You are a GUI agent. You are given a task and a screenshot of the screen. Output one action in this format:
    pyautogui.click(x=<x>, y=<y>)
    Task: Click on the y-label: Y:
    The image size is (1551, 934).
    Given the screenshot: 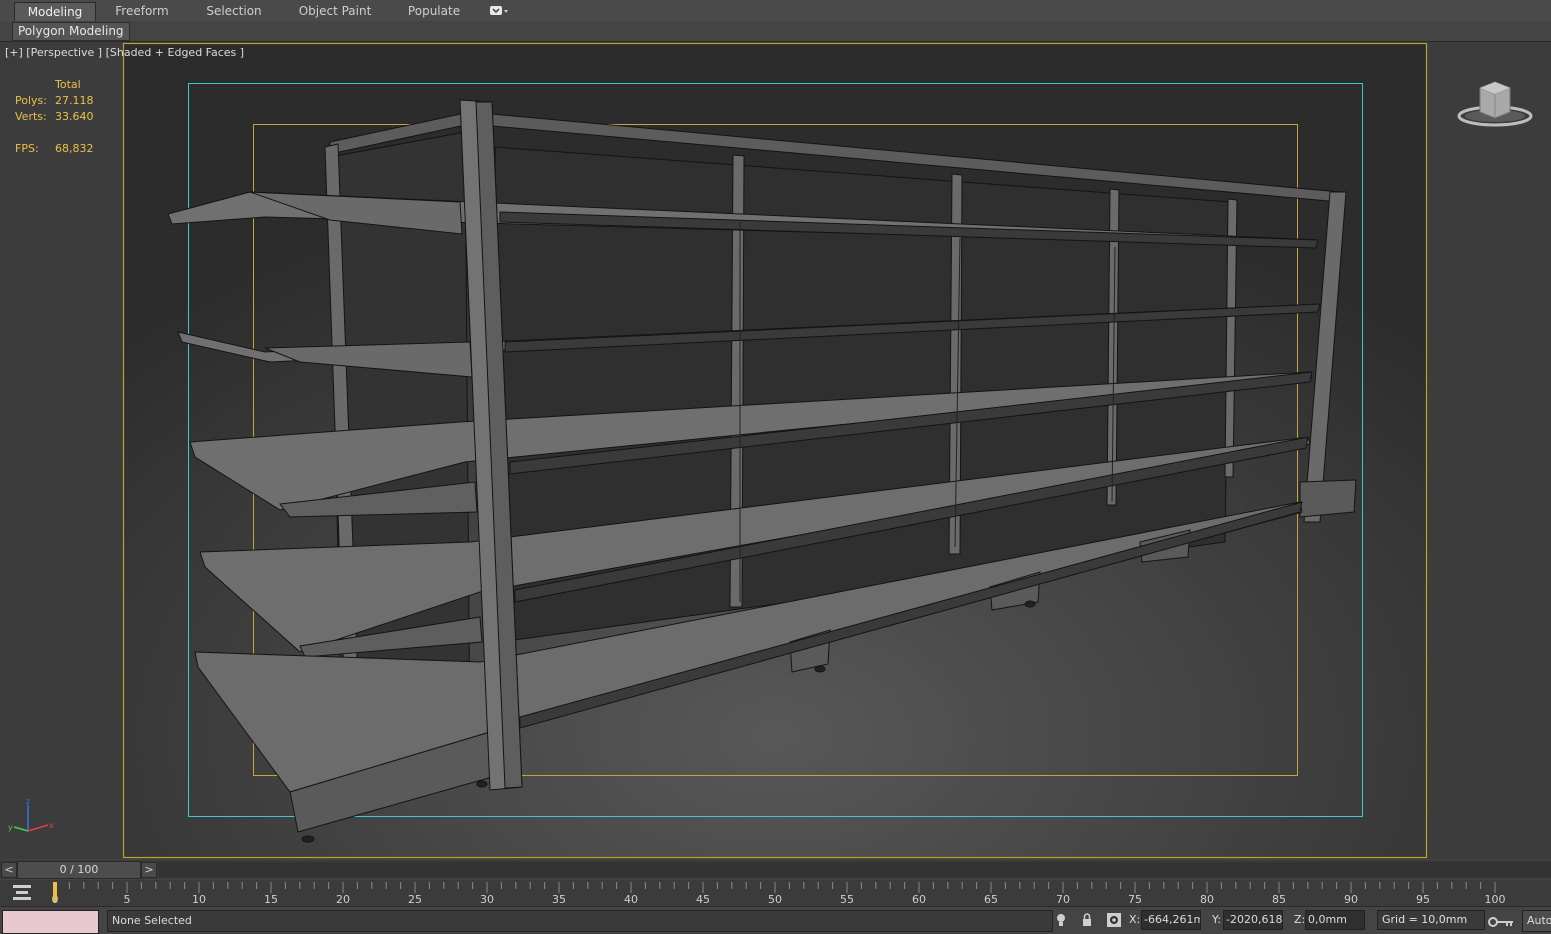 What is the action you would take?
    pyautogui.click(x=1216, y=919)
    